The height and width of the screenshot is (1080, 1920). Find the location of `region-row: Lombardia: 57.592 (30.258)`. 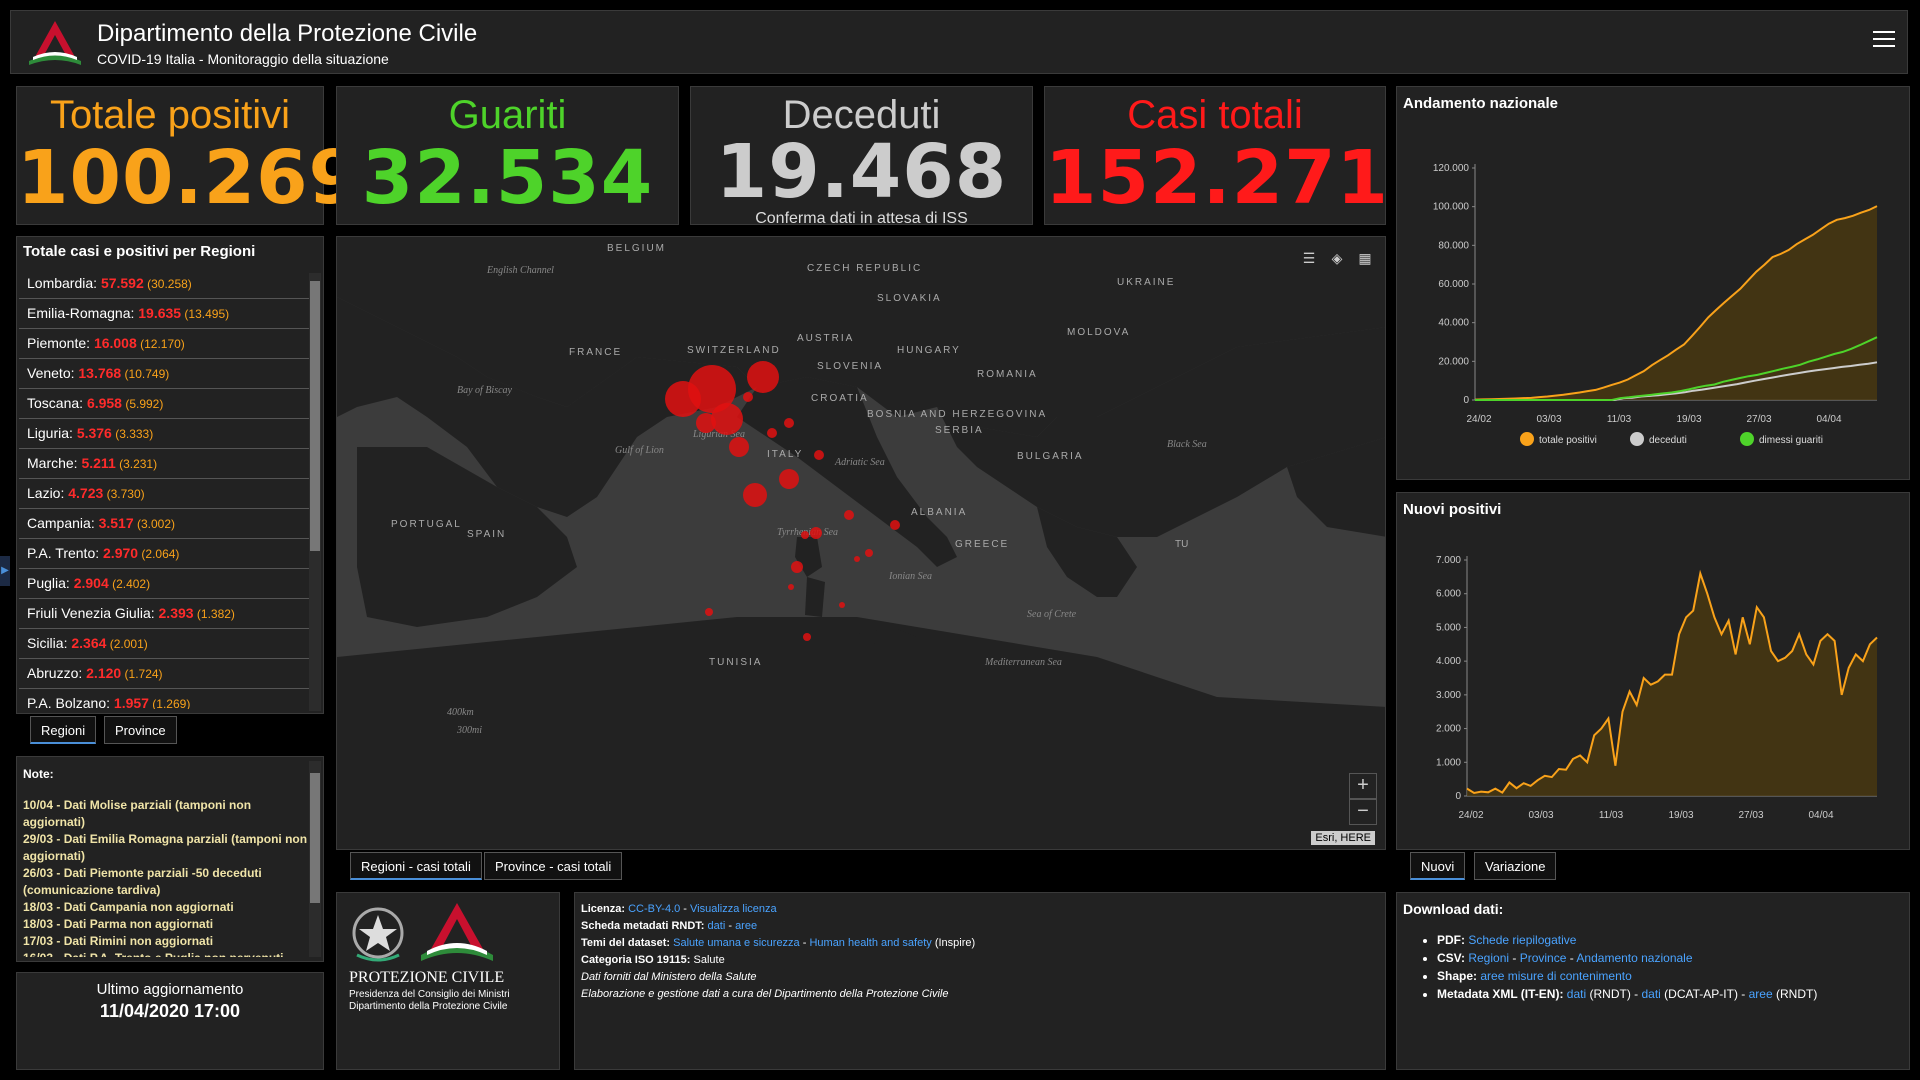

region-row: Lombardia: 57.592 (30.258) is located at coordinates (164, 284).